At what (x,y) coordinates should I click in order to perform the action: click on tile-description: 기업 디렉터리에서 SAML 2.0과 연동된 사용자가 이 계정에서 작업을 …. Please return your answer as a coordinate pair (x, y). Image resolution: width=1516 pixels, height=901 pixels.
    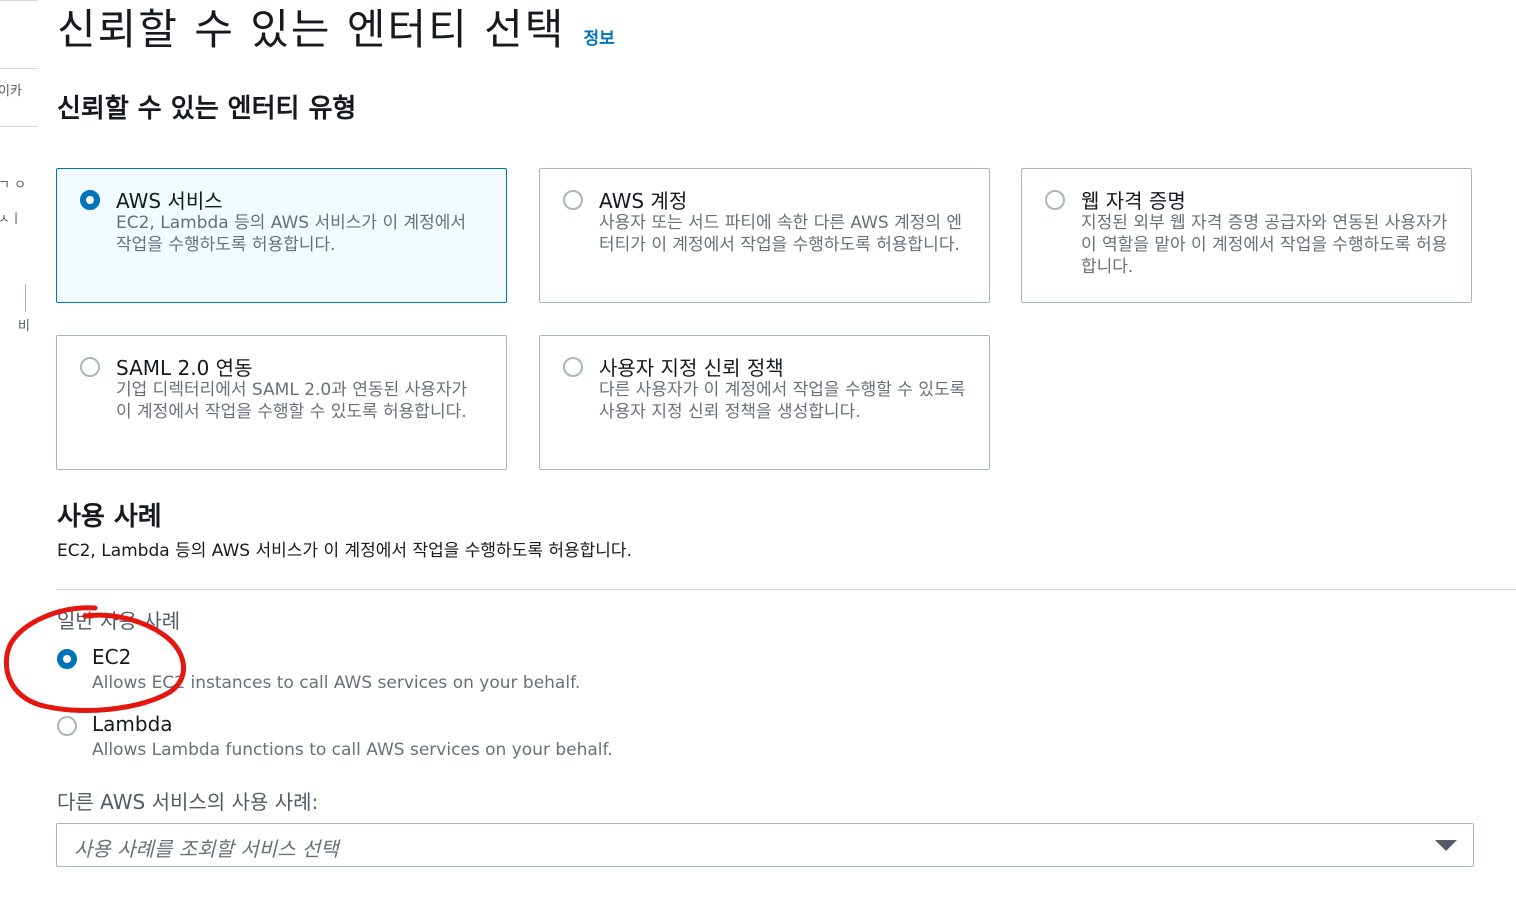
    Looking at the image, I should click on (292, 401).